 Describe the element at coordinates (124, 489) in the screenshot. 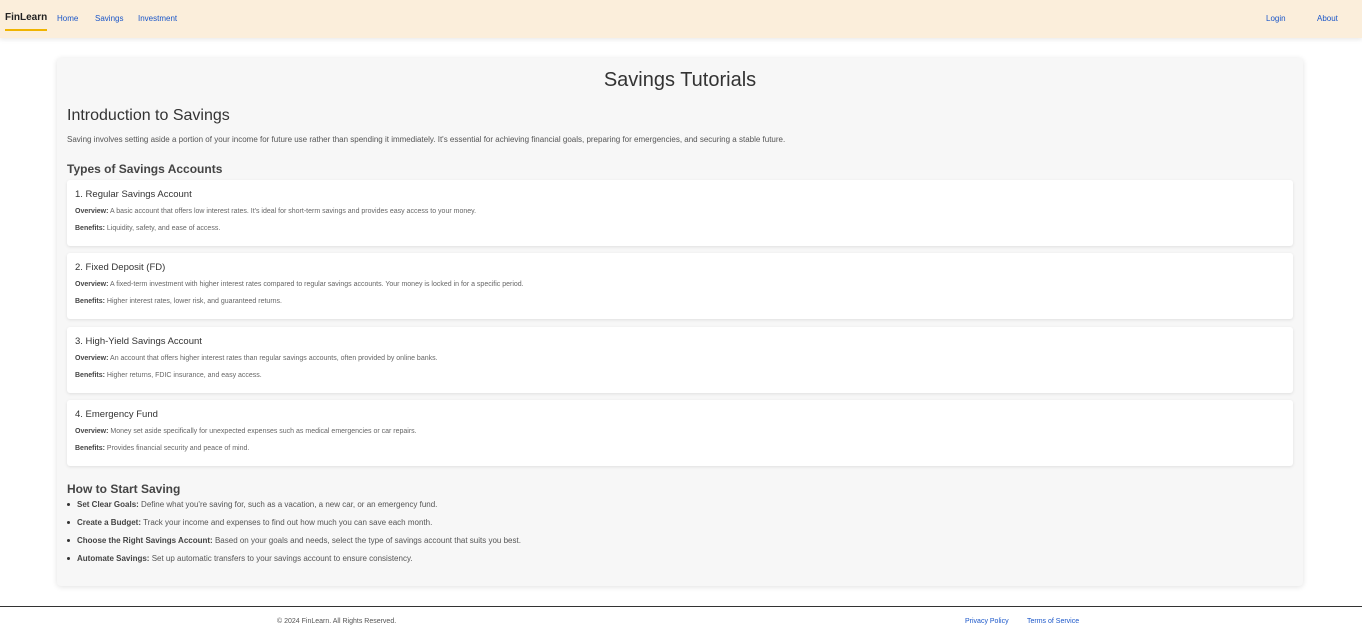

I see `start-saving-heading: How to Start Saving` at that location.